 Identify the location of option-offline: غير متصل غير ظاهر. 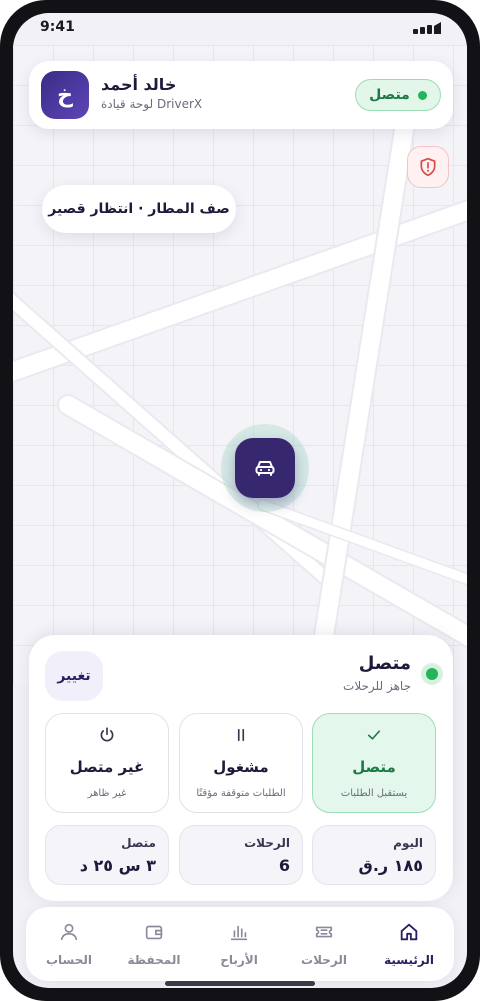
(107, 763).